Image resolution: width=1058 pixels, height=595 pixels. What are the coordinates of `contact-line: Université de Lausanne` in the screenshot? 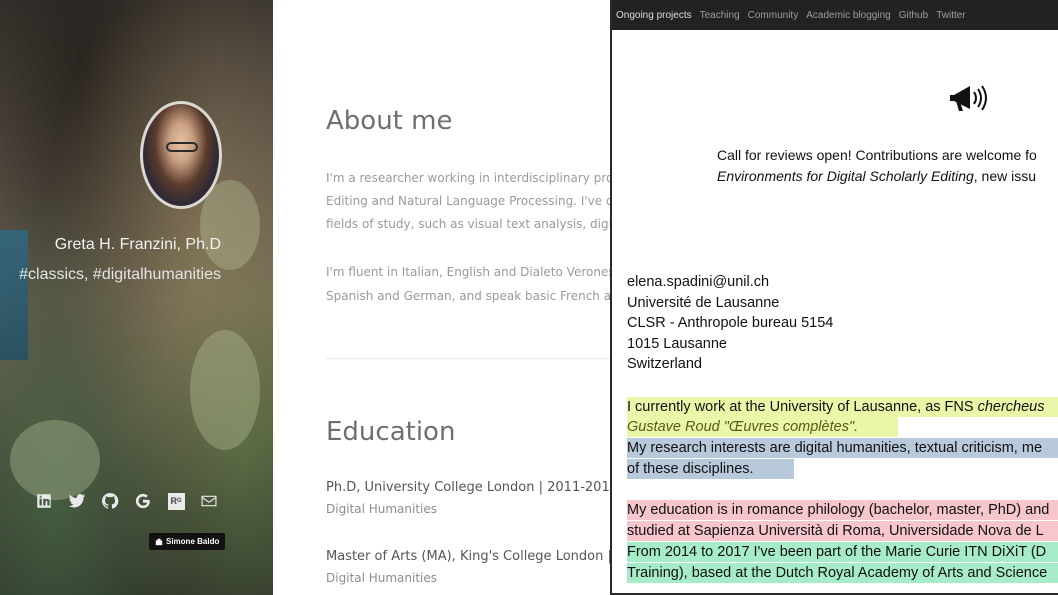 It's located at (703, 302).